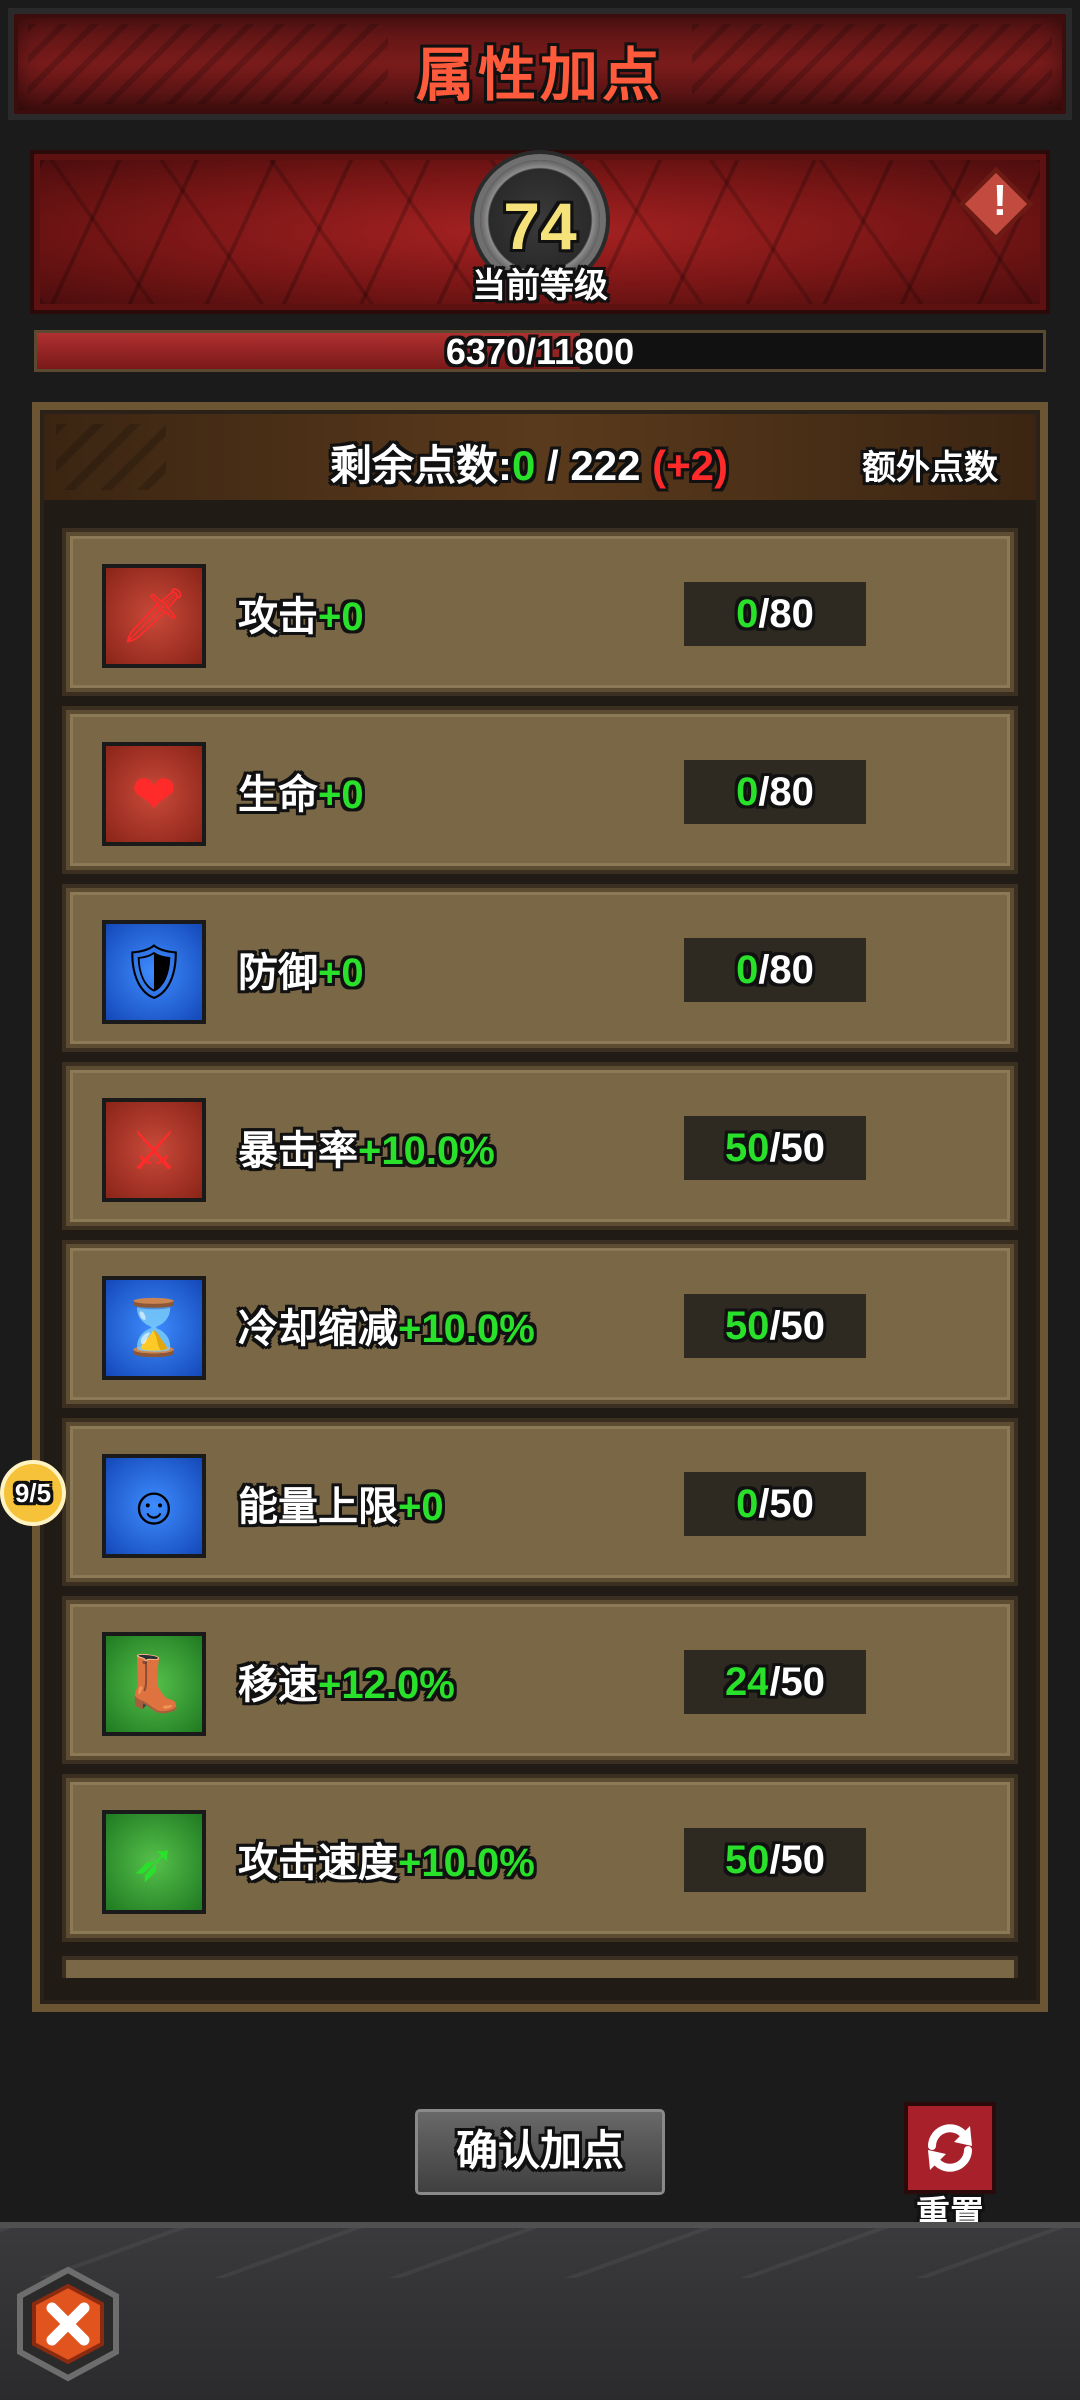 The height and width of the screenshot is (2400, 1080). I want to click on title-bar: 属性加点, so click(540, 64).